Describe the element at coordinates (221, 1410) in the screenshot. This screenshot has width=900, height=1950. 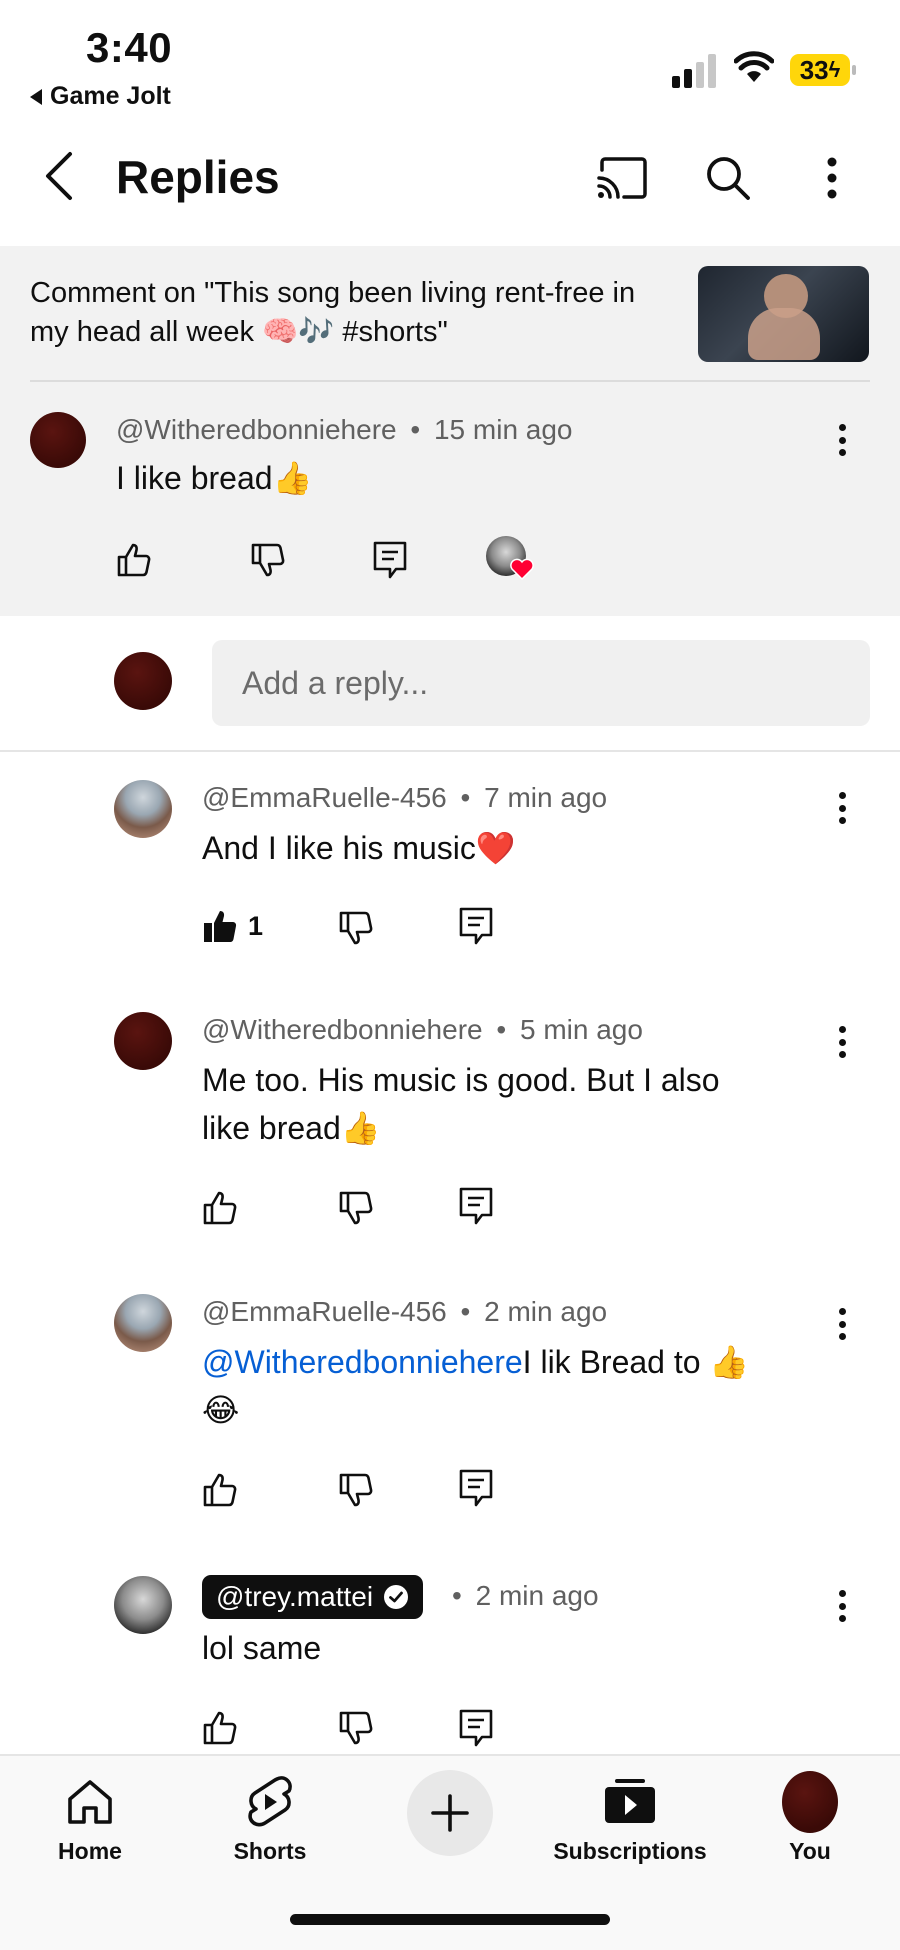
I see `comment-text-line: 😂` at that location.